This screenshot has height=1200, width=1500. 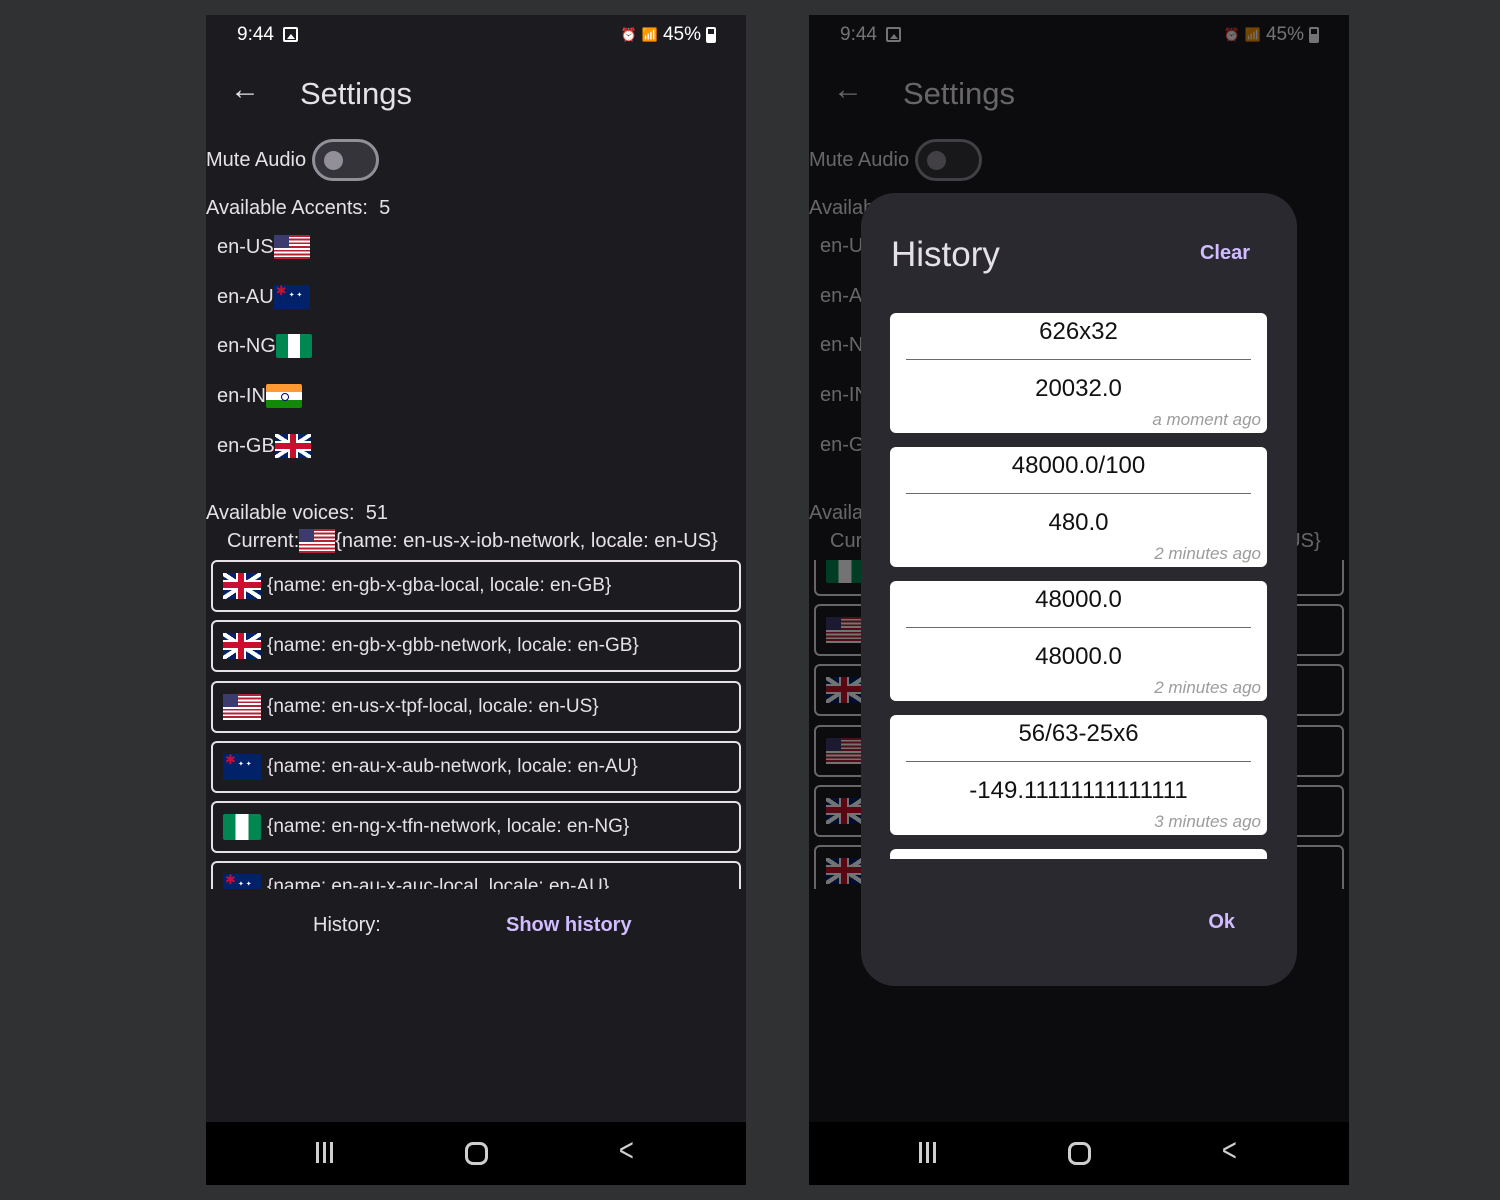 I want to click on status-time: 9:44, so click(x=255, y=34).